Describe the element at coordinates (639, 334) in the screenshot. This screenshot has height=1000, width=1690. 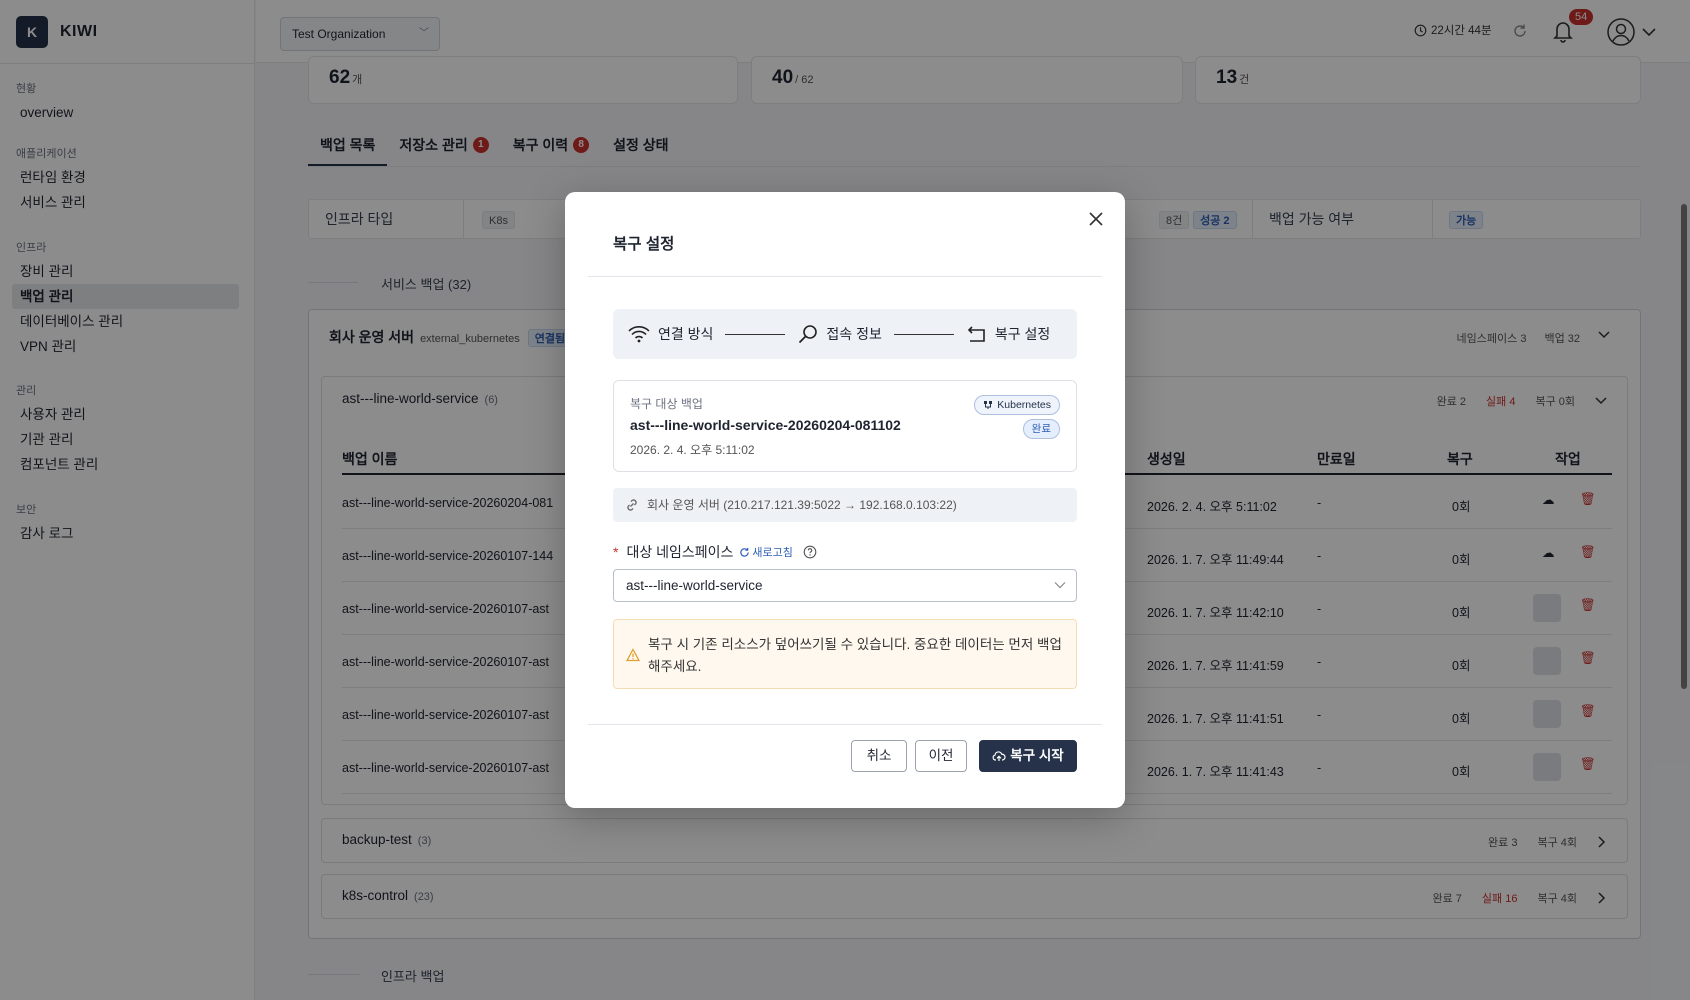
I see `wifi-icon` at that location.